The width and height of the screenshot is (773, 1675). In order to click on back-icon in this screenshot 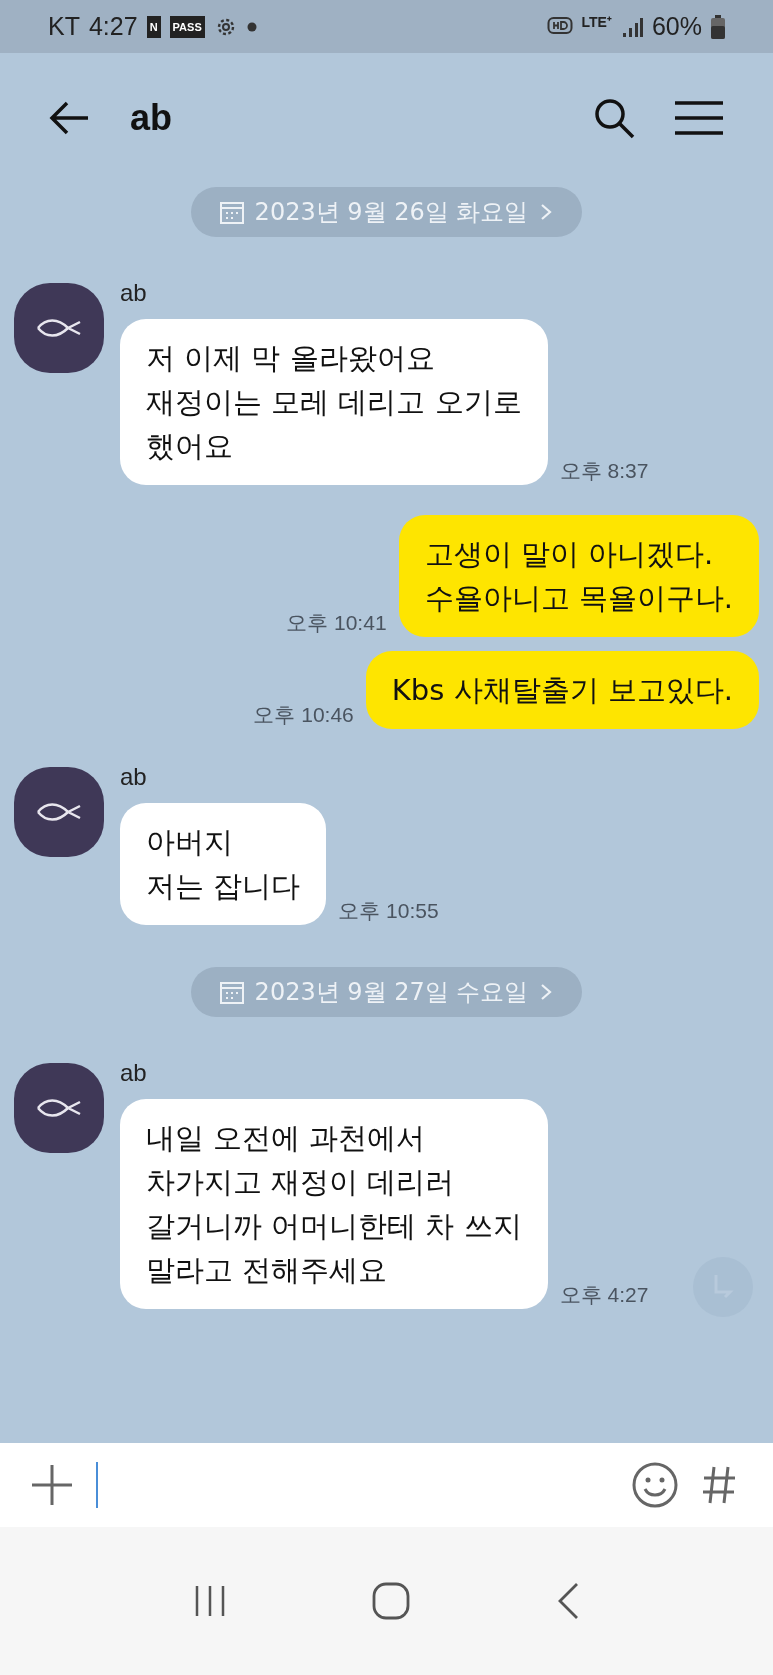, I will do `click(69, 118)`.